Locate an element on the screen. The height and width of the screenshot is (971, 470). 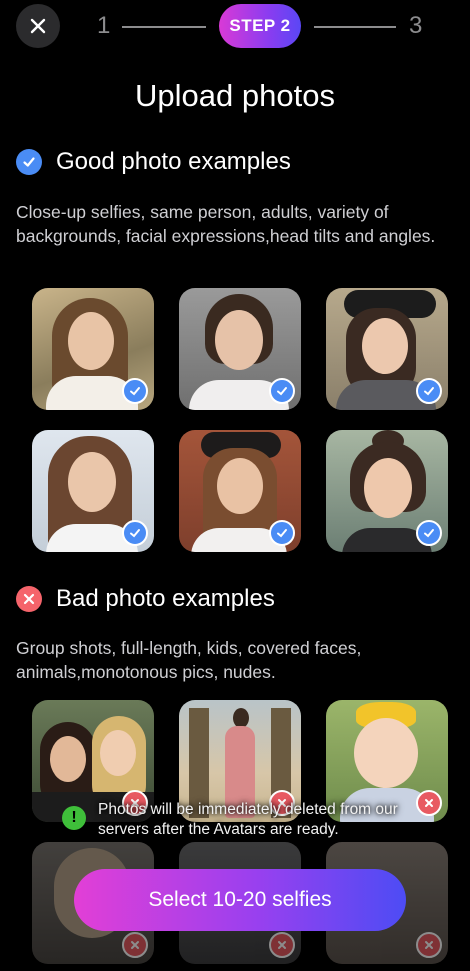
info-icon: ! is located at coordinates (74, 818).